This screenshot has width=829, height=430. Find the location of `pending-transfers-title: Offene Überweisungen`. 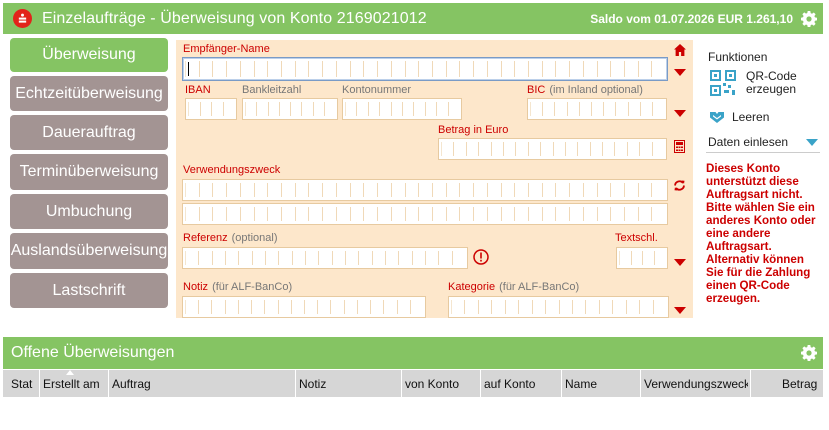

pending-transfers-title: Offene Überweisungen is located at coordinates (93, 352).